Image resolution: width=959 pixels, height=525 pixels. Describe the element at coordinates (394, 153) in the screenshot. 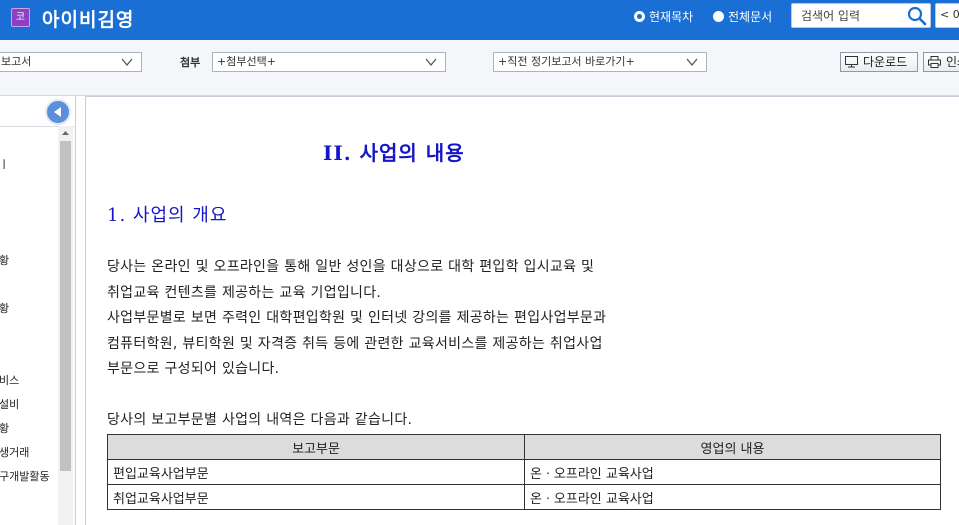

I see `section-title: II. 사업의 내용` at that location.